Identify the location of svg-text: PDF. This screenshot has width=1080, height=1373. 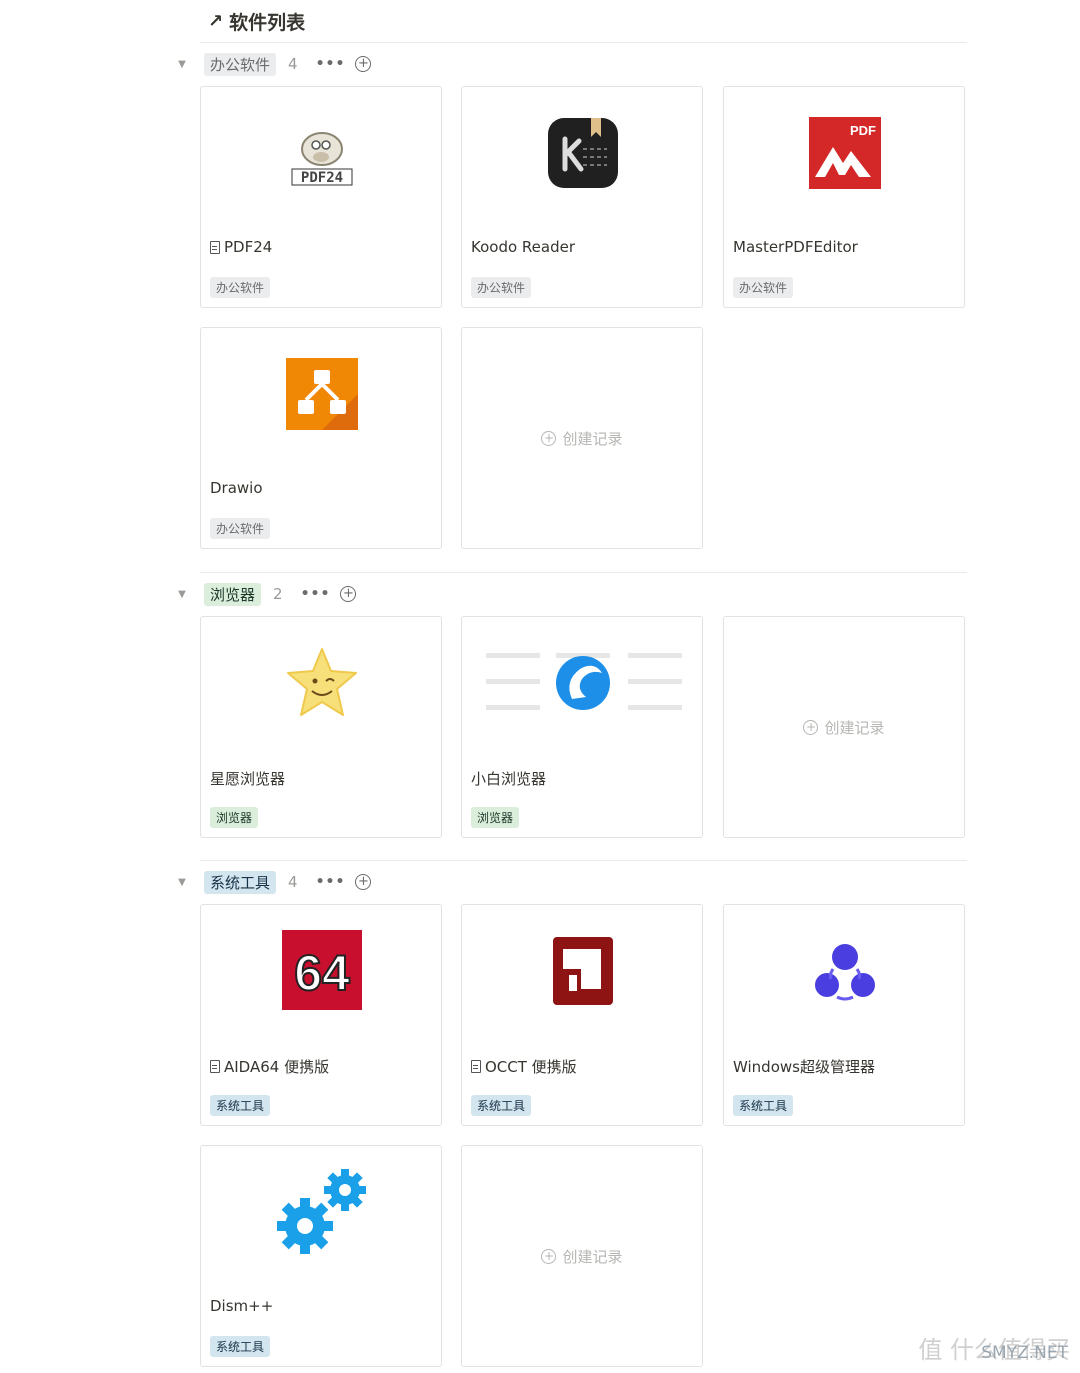
(863, 130).